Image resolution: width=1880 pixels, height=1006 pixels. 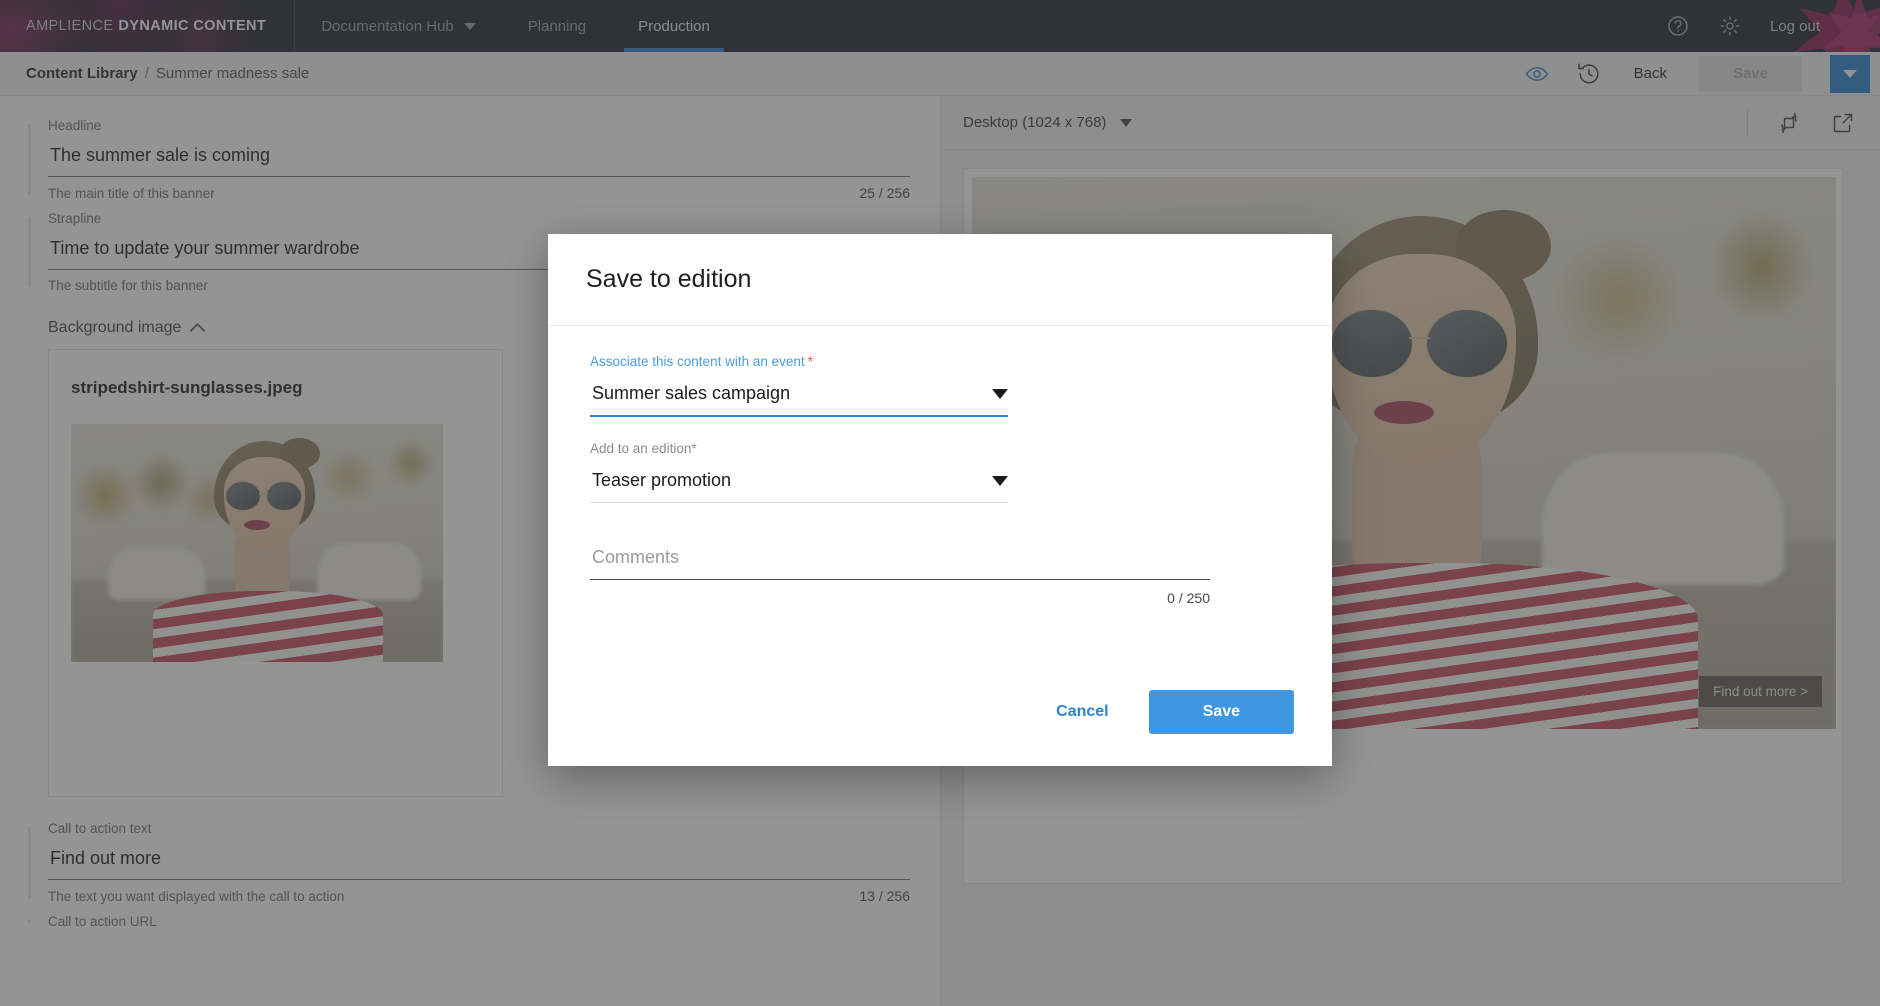 What do you see at coordinates (799, 399) in the screenshot?
I see `event-select: Summer sales campaign` at bounding box center [799, 399].